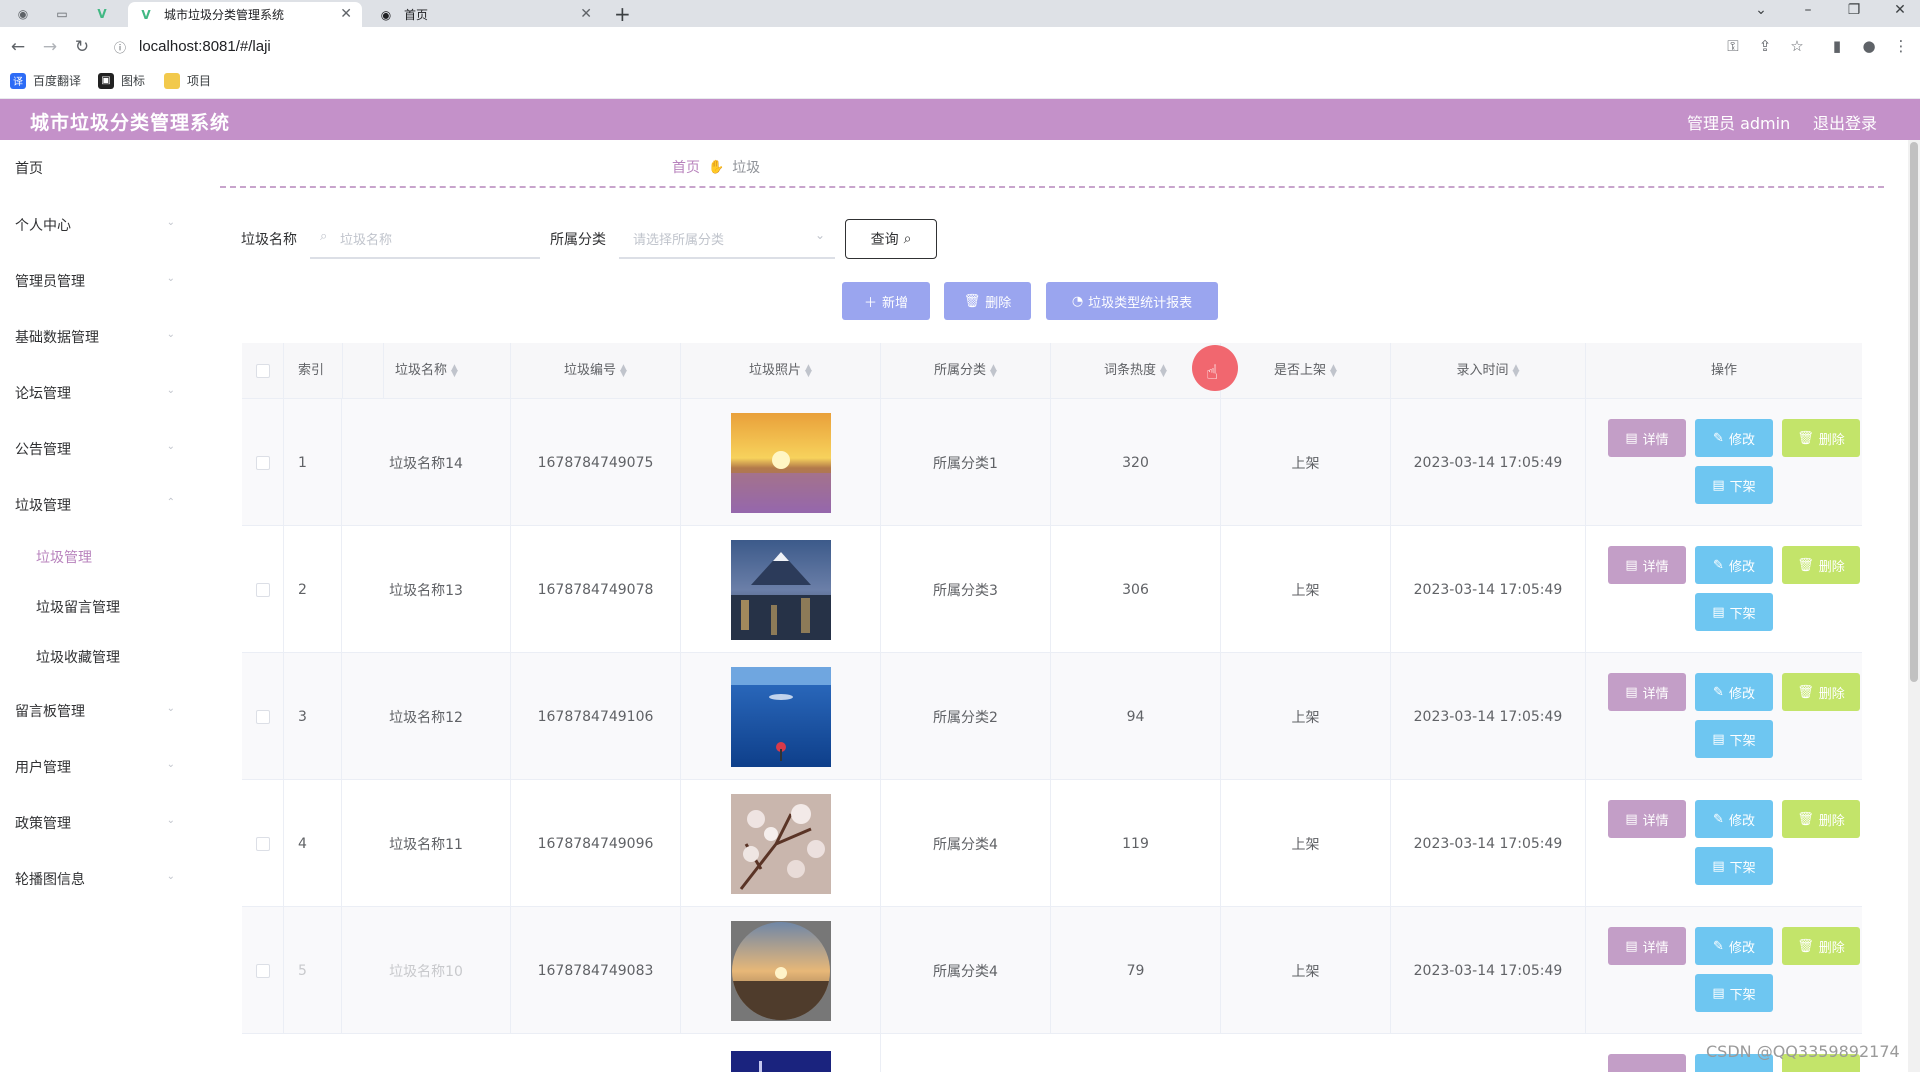  Describe the element at coordinates (1869, 46) in the screenshot. I see `profile-icon: ●` at that location.